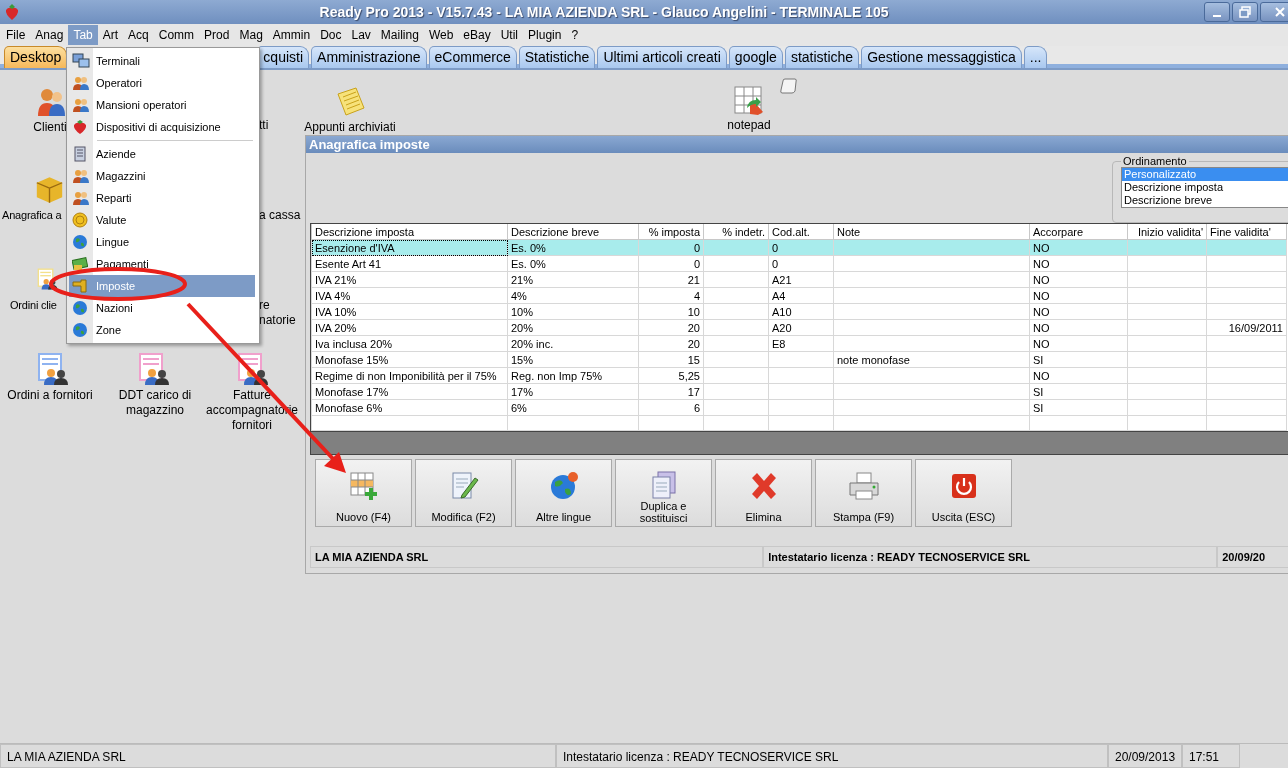  I want to click on tab: Amministrazione, so click(369, 57).